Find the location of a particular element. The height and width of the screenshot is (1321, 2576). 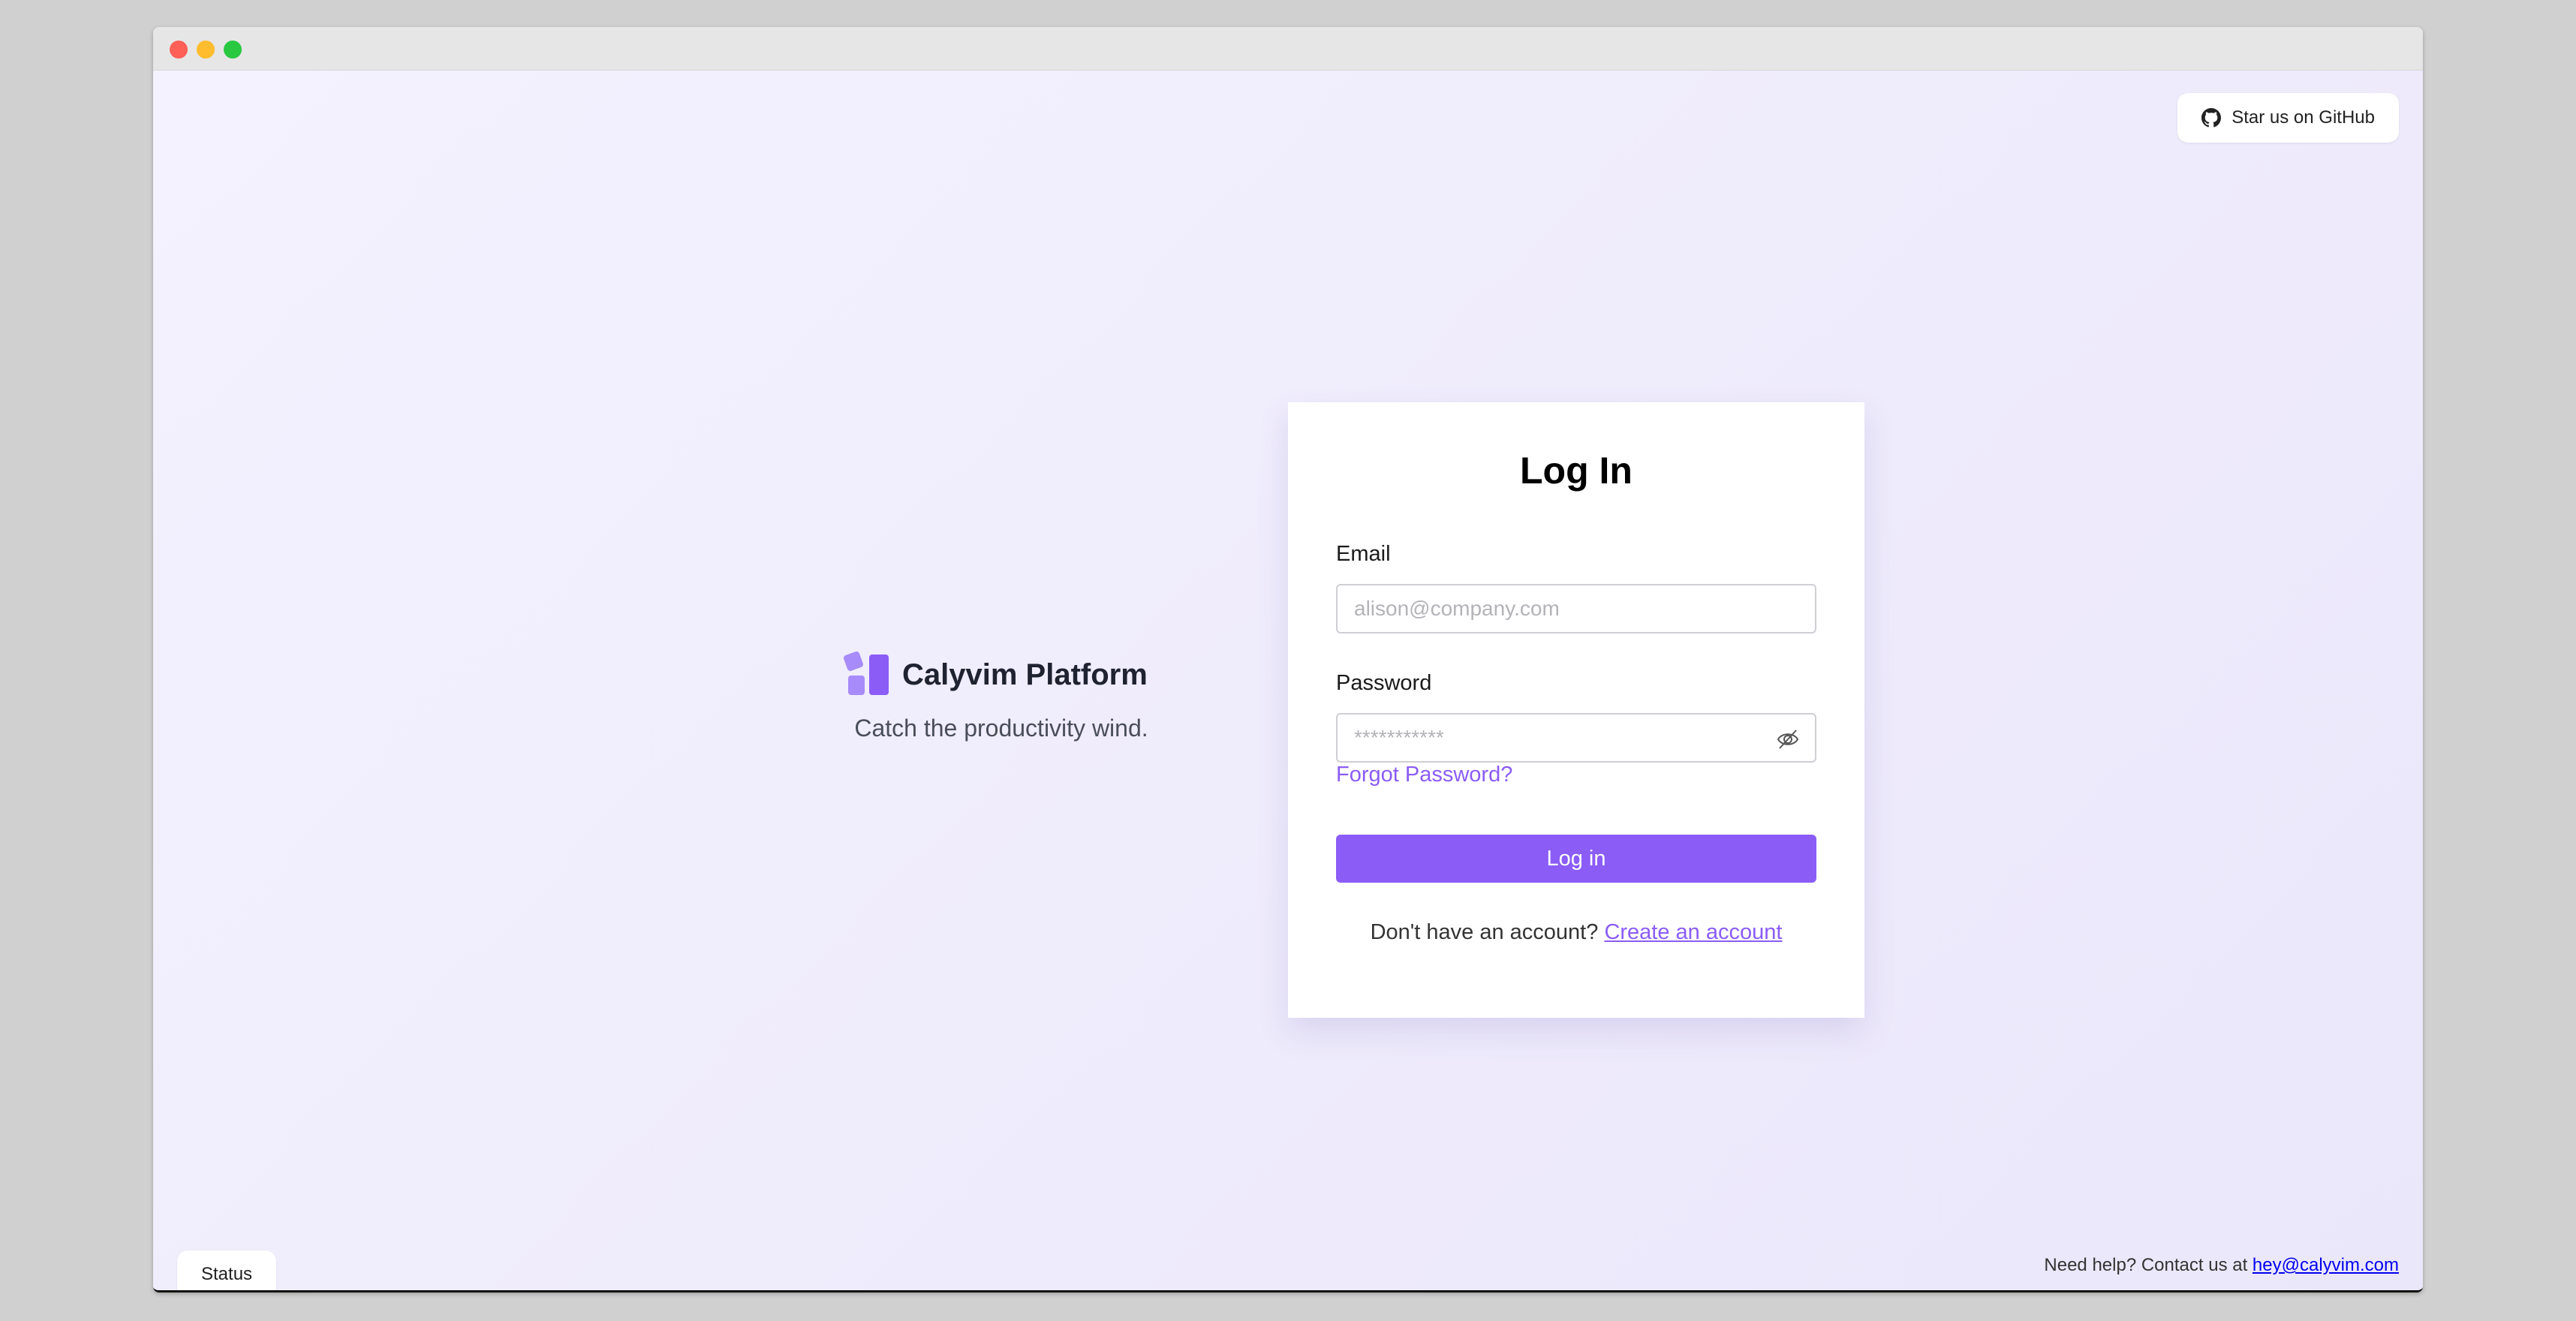

password-label: Password is located at coordinates (1384, 683).